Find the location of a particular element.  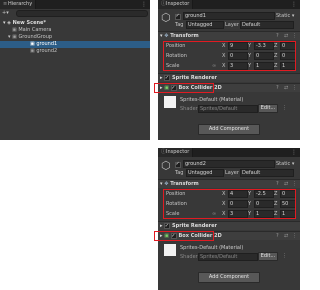

hierarchy-item-groundgroup: ▾ ▣ GroundGroup is located at coordinates (30, 37).